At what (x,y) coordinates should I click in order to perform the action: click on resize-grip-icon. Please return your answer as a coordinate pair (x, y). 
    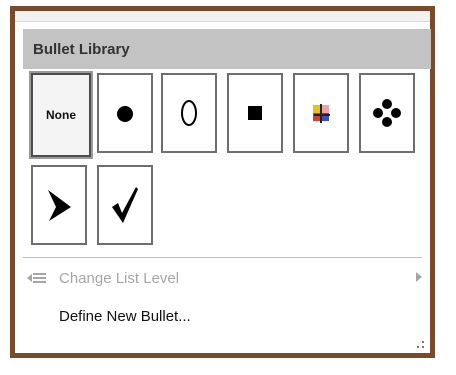
    Looking at the image, I should click on (421, 345).